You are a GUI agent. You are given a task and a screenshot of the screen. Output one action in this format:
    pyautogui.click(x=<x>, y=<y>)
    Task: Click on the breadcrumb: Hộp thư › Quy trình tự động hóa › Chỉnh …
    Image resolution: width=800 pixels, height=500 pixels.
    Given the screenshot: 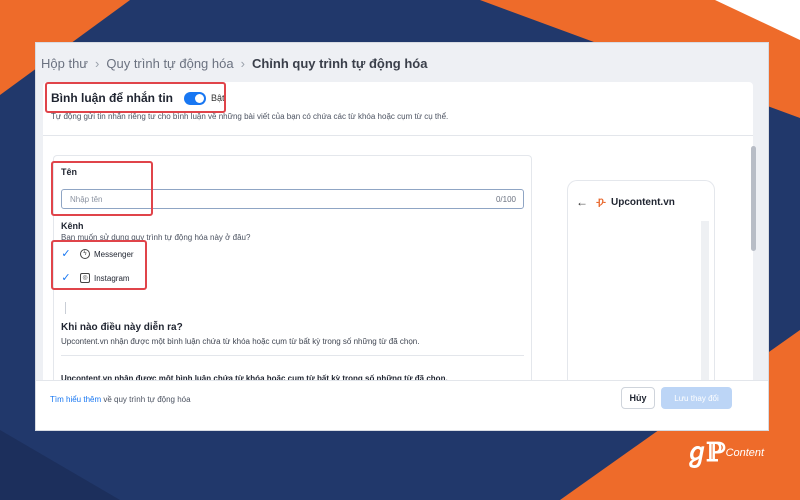 What is the action you would take?
    pyautogui.click(x=234, y=63)
    